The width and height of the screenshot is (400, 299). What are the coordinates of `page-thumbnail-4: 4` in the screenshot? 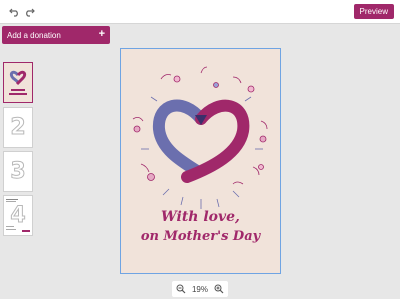 It's located at (18, 215).